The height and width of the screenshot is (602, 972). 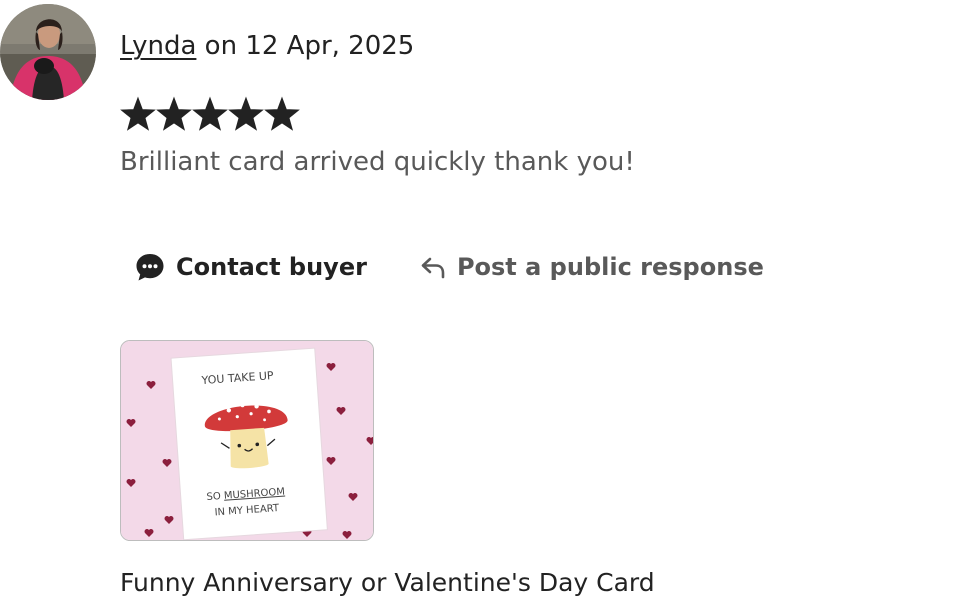 I want to click on reviewer-avatar, so click(x=48, y=52).